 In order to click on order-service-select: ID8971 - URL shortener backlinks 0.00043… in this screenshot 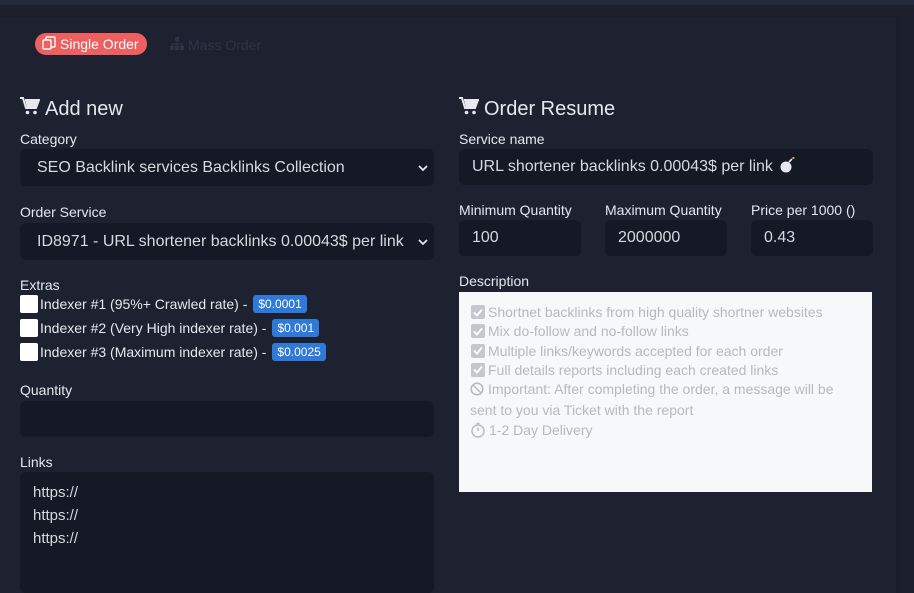, I will do `click(227, 241)`.